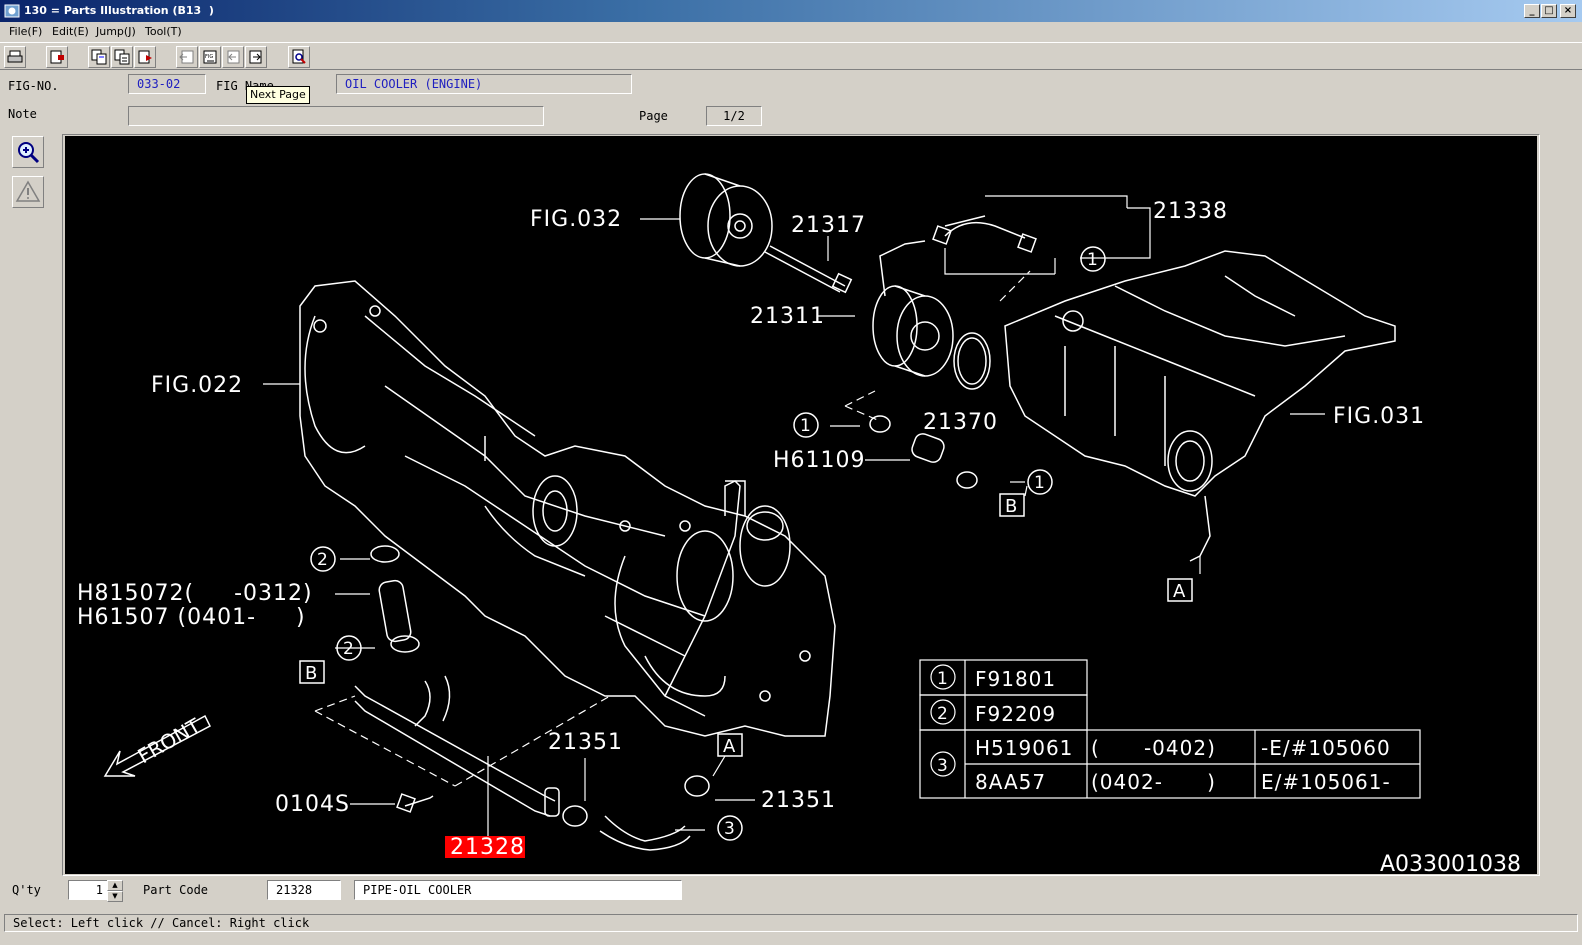 Image resolution: width=1582 pixels, height=945 pixels. I want to click on circled-ref-3: 3, so click(729, 829).